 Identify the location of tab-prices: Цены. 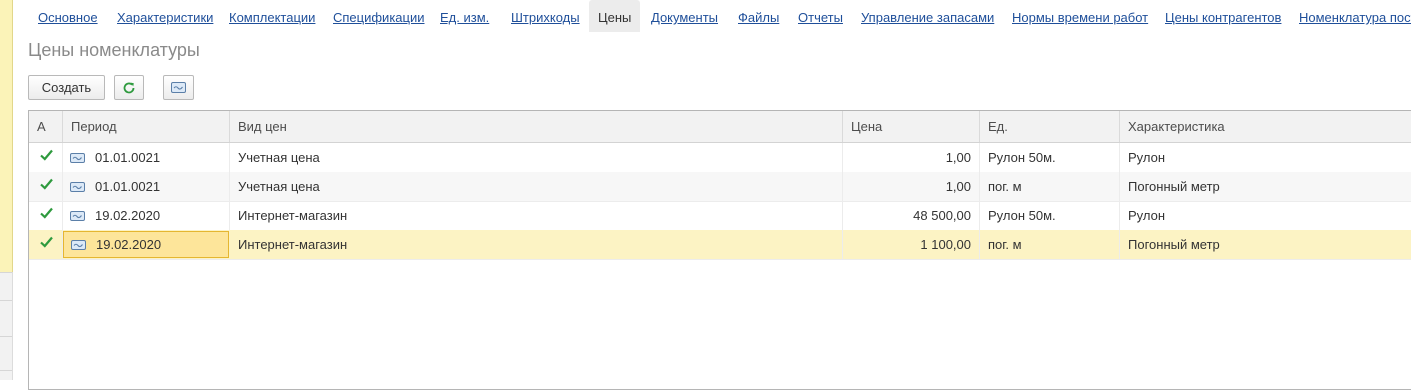
(615, 16).